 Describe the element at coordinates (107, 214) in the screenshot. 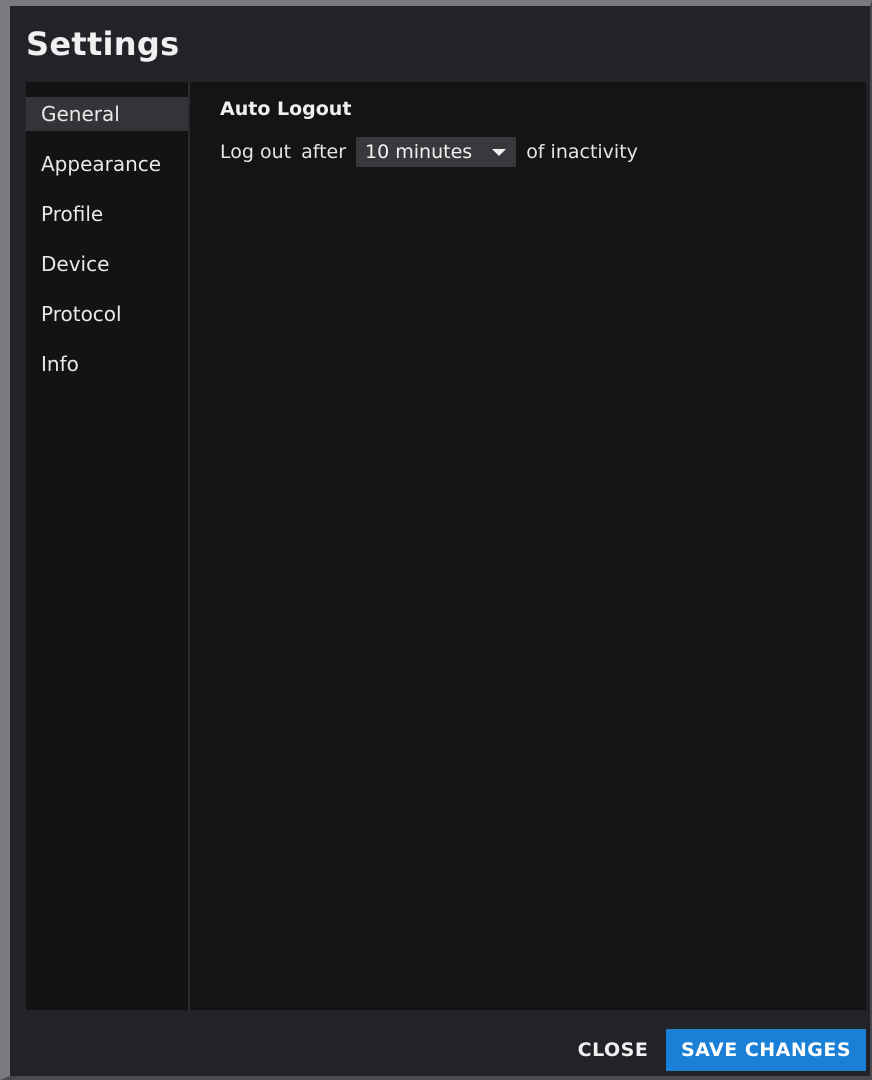

I see `sidebar-item-profile: Profile` at that location.